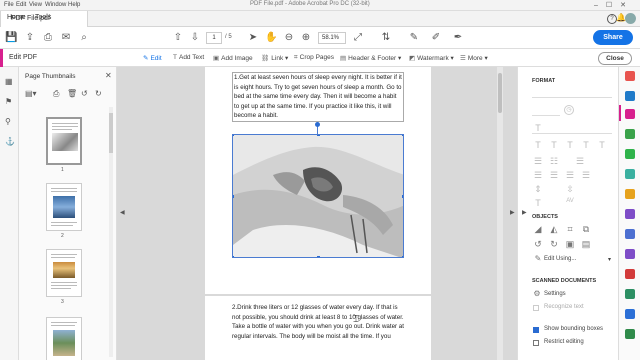  I want to click on paperclip-icon: ⚓, so click(10, 141).